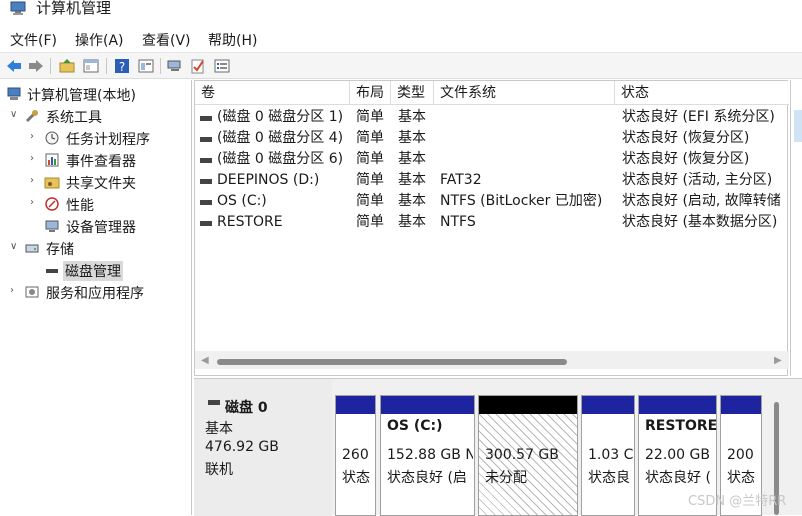 This screenshot has width=802, height=516. What do you see at coordinates (702, 93) in the screenshot?
I see `column-header-status: 状态` at bounding box center [702, 93].